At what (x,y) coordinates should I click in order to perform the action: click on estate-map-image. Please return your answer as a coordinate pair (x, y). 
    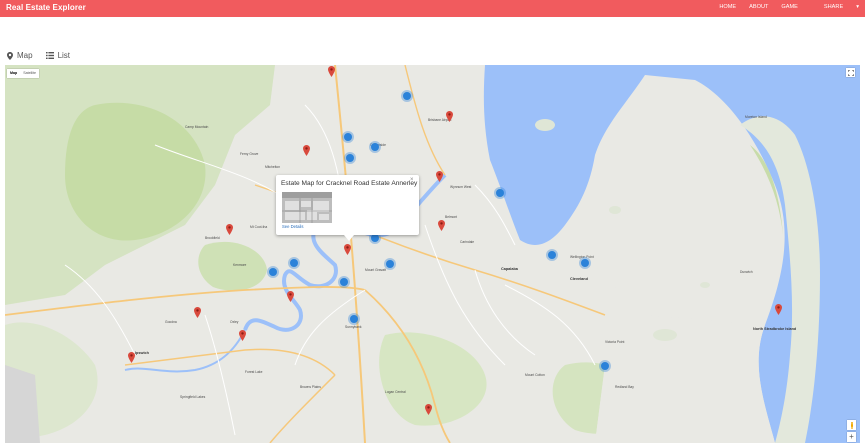
    Looking at the image, I should click on (307, 207).